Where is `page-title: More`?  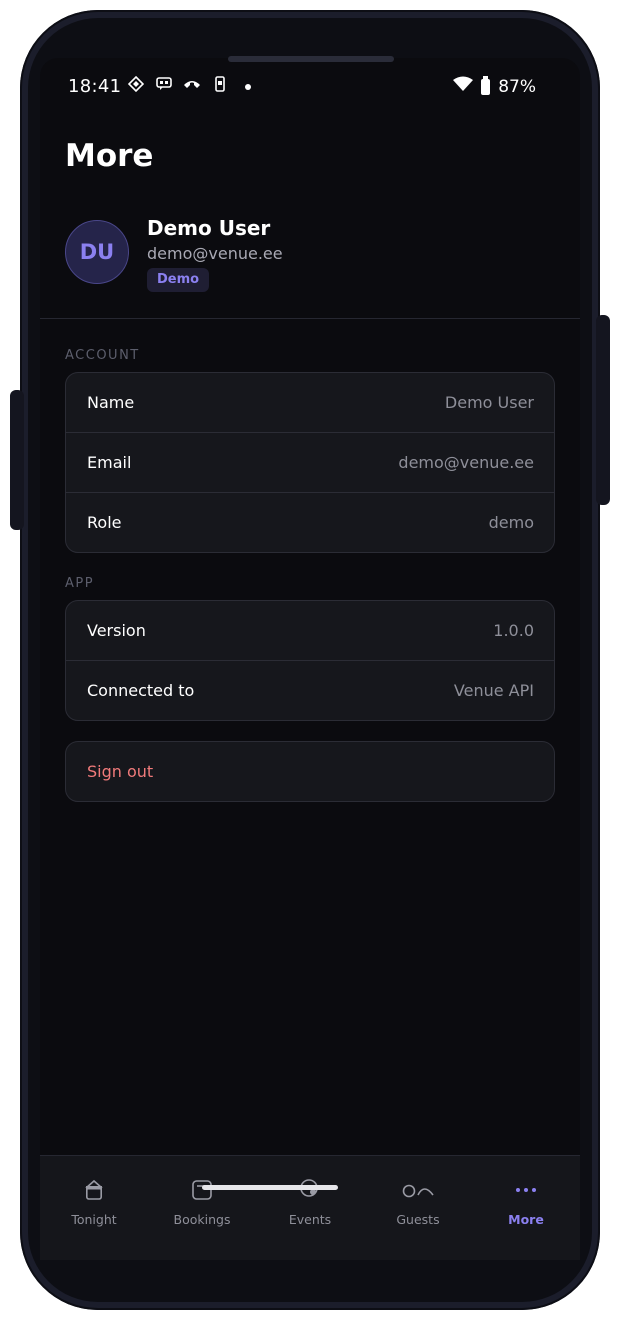 page-title: More is located at coordinates (109, 156).